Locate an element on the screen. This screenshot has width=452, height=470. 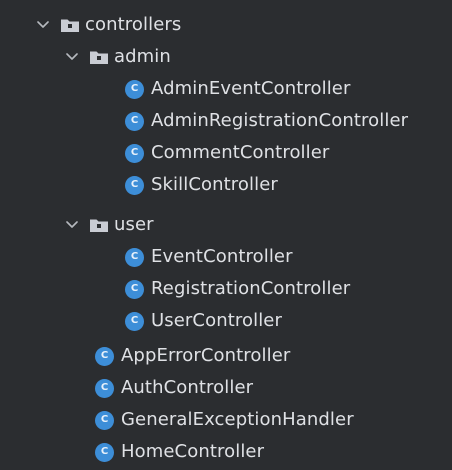
tree-node-class: C AppErrorController is located at coordinates (192, 356).